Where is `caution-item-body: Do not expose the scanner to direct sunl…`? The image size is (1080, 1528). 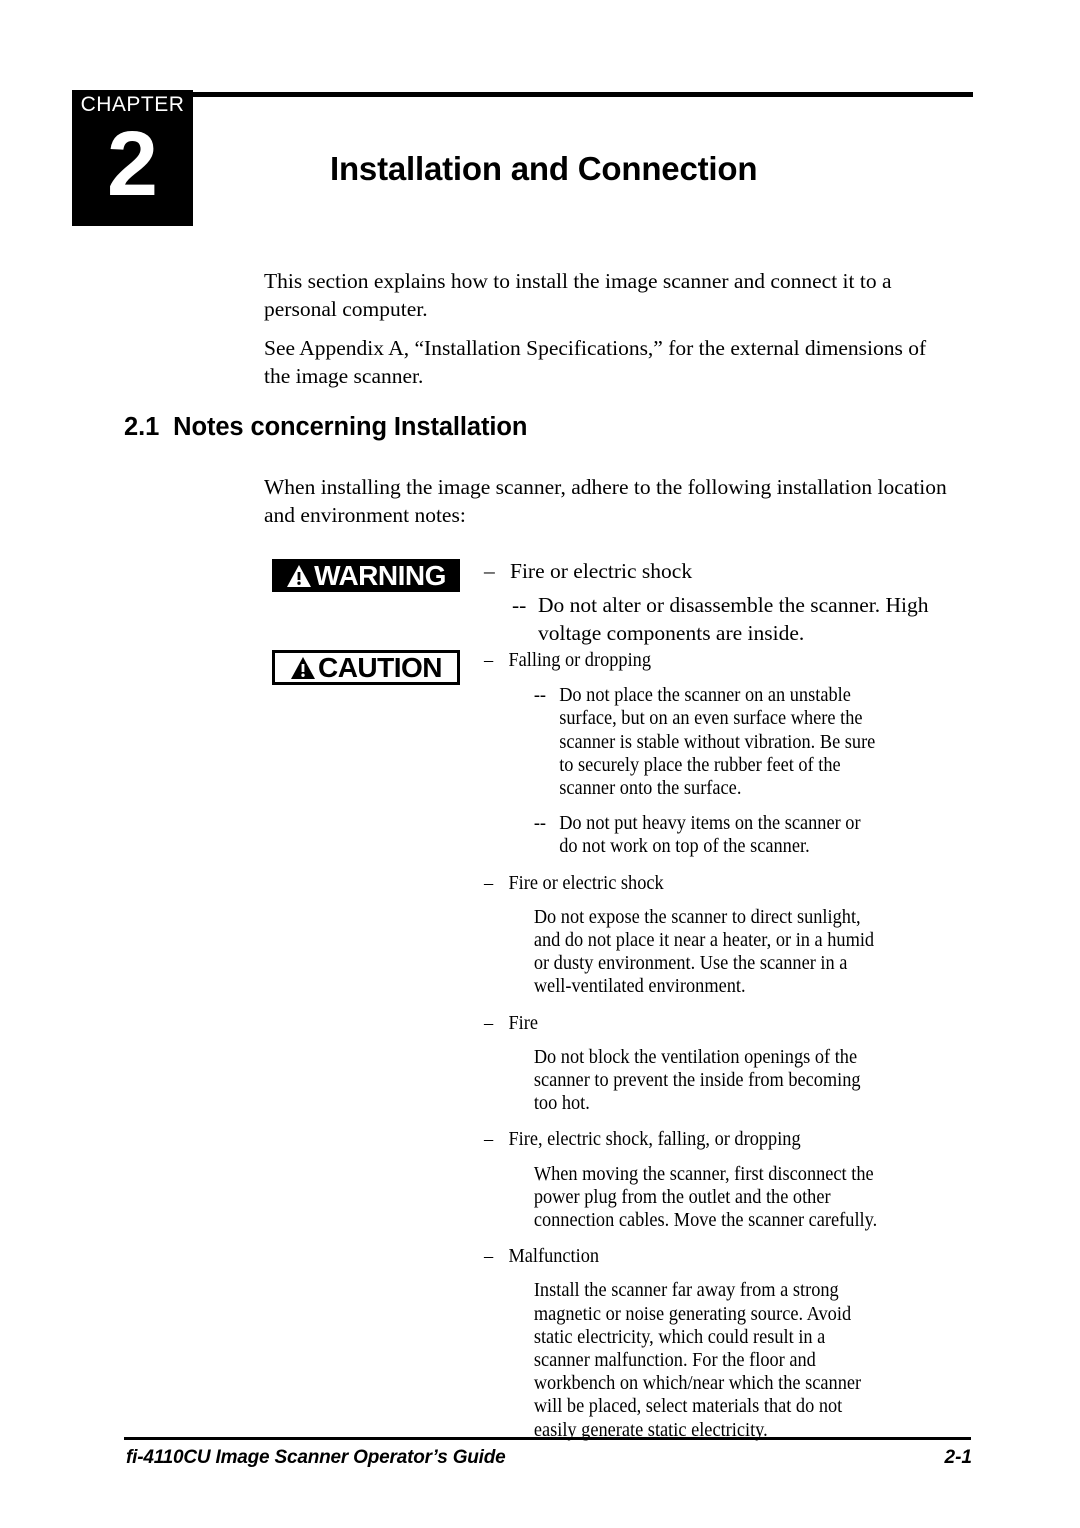
caution-item-body: Do not expose the scanner to direct sunl… is located at coordinates (704, 952).